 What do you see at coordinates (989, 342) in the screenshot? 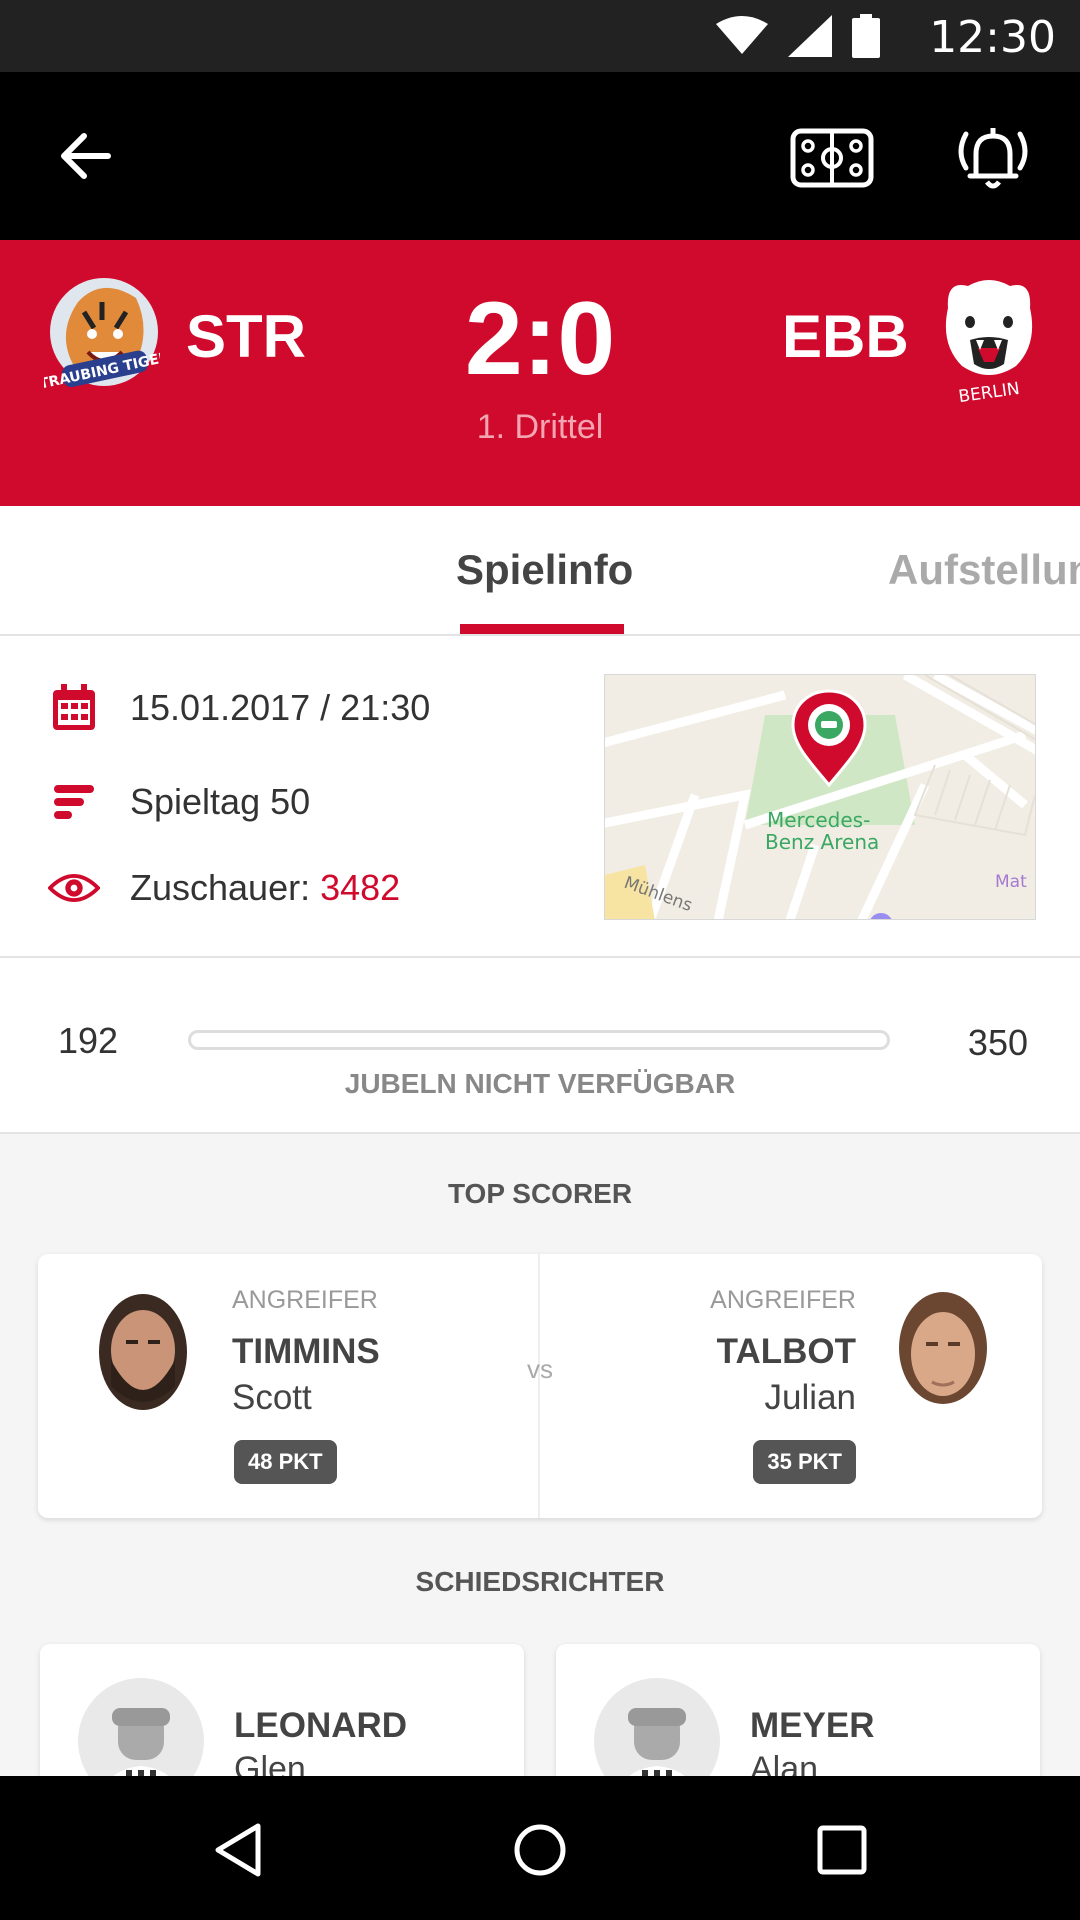
I see `eisbaeren-berlin-logo: BERLIN` at bounding box center [989, 342].